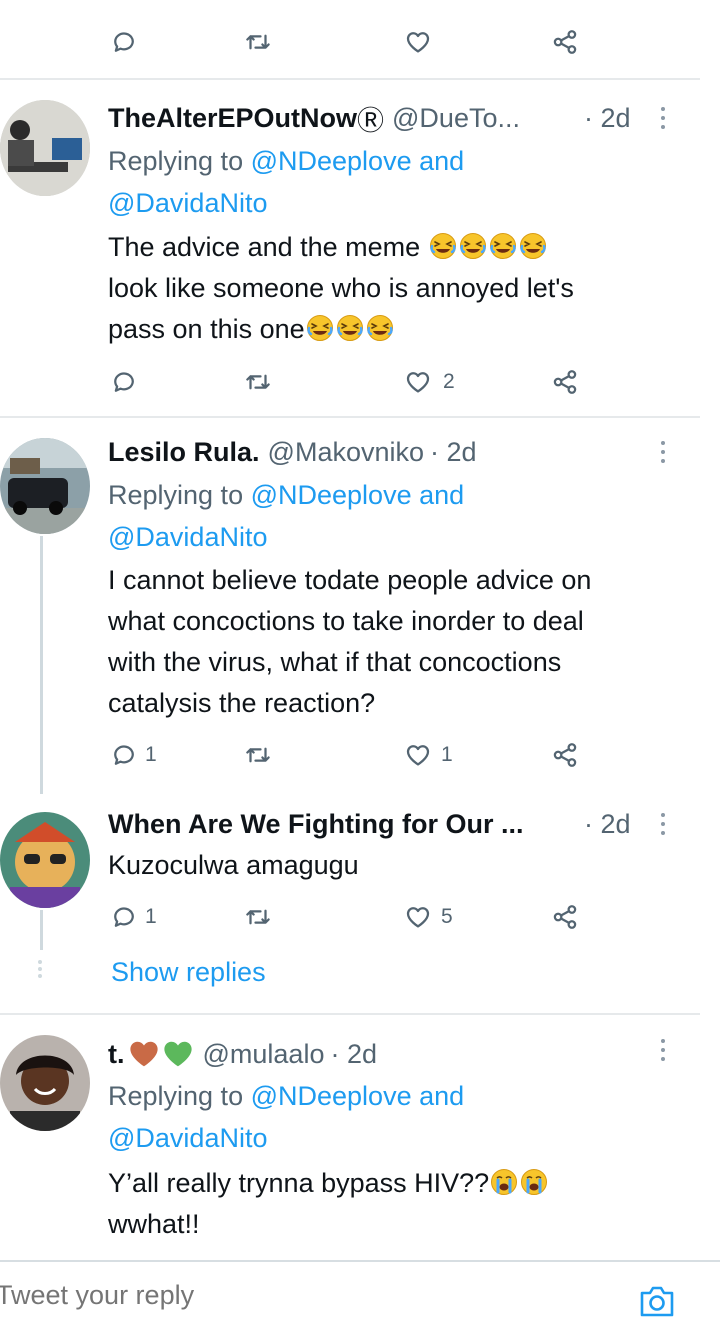 Image resolution: width=720 pixels, height=1327 pixels. I want to click on tweet-text-line: Y’all really trynna bypass HIV??, so click(299, 1183).